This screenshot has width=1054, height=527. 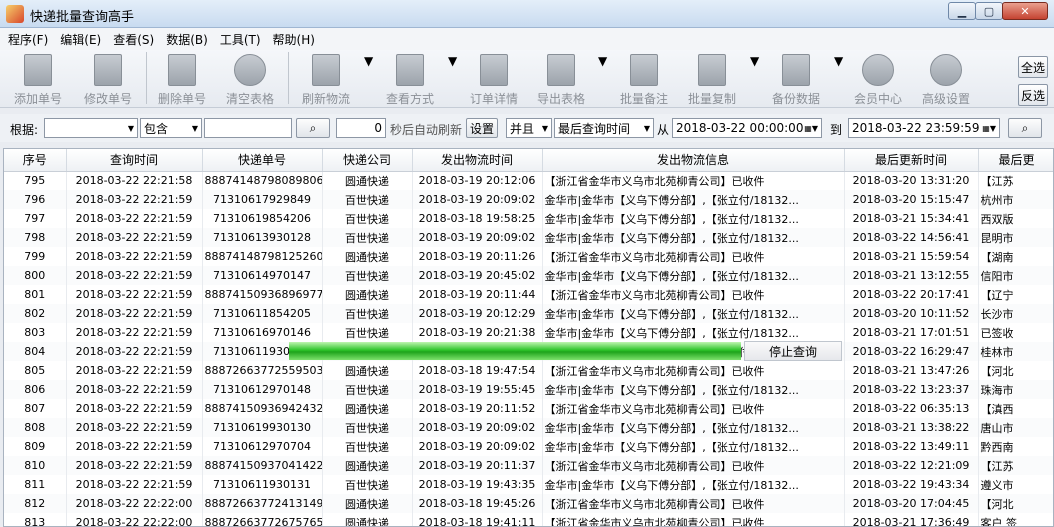 What do you see at coordinates (477, 427) in the screenshot?
I see `cell-dispatch-time: 2018-03-19 20:09:02` at bounding box center [477, 427].